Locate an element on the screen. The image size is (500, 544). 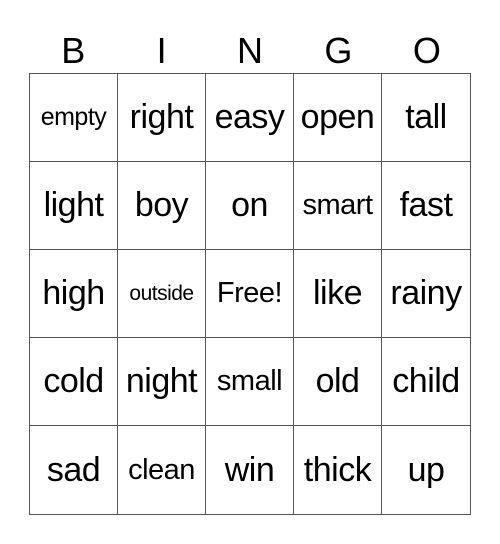
header-letter-n: N is located at coordinates (250, 50).